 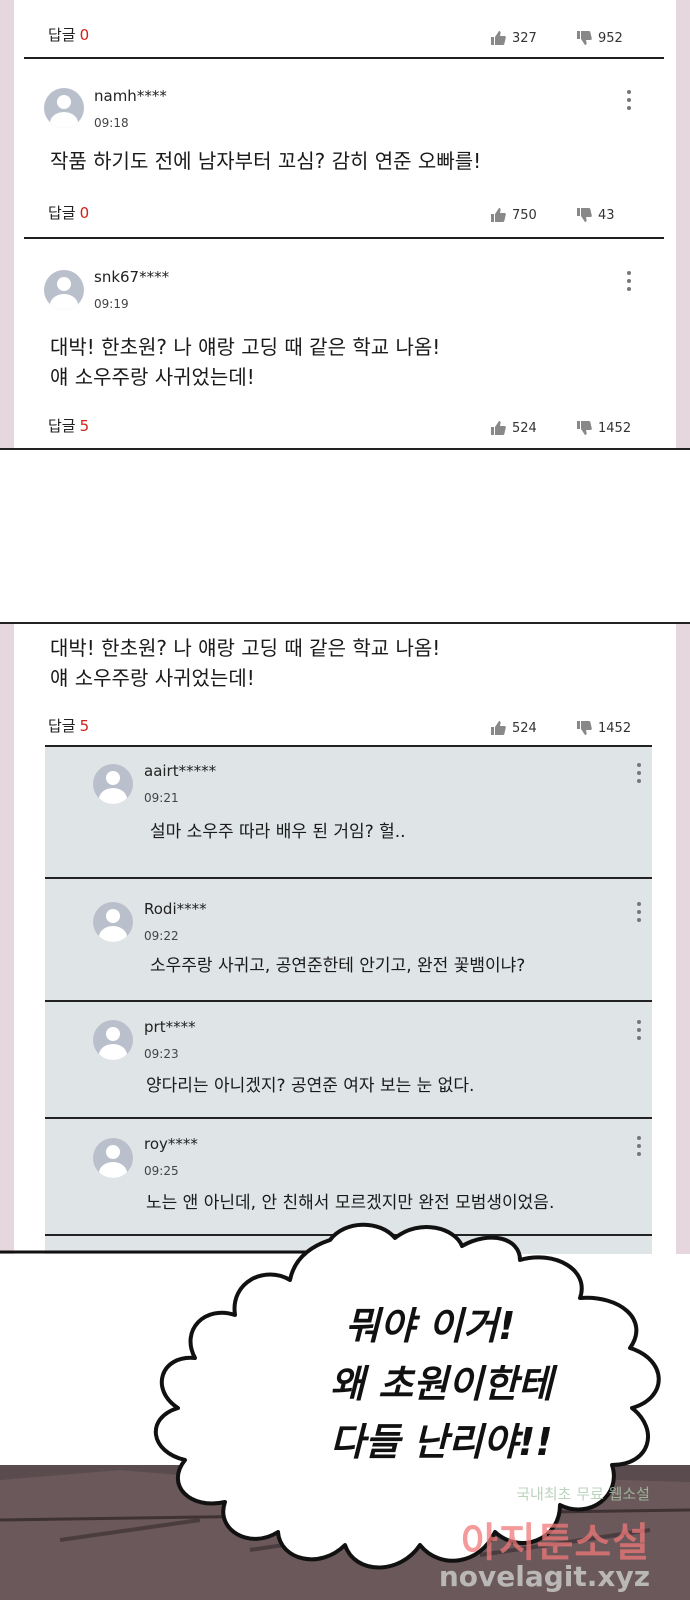 I want to click on reply-time: 09:22, so click(x=161, y=936).